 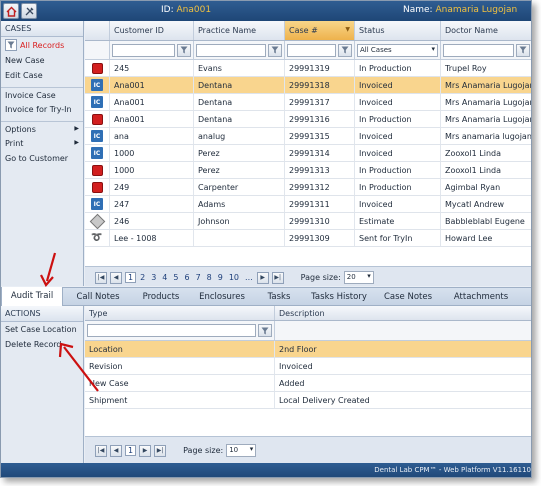 What do you see at coordinates (308, 331) in the screenshot?
I see `audit-filter-row` at bounding box center [308, 331].